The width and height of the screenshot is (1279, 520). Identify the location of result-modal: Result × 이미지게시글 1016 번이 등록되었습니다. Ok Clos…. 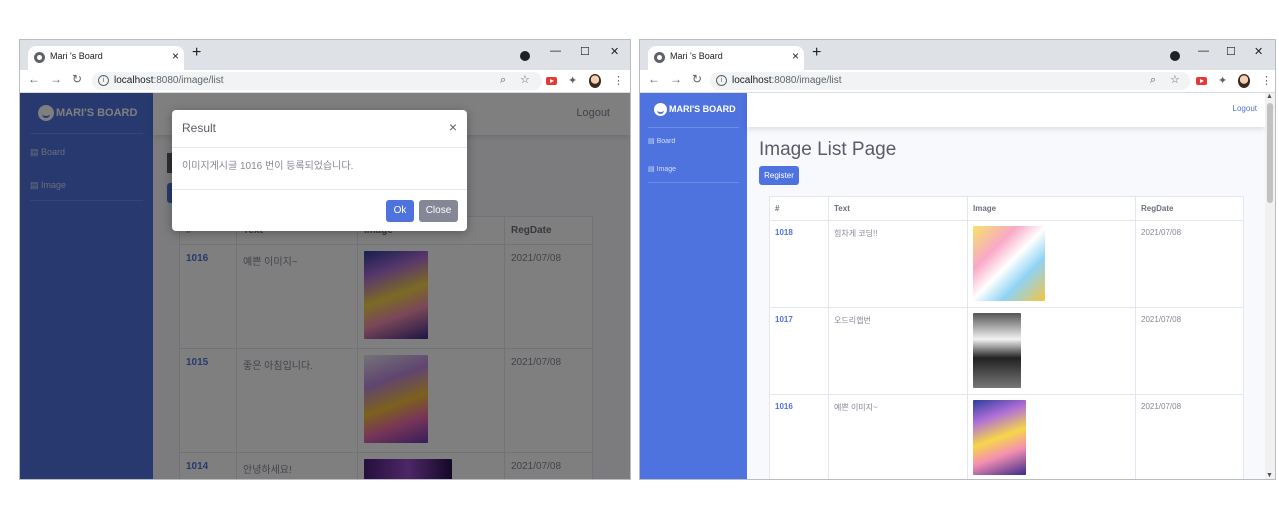
(319, 170).